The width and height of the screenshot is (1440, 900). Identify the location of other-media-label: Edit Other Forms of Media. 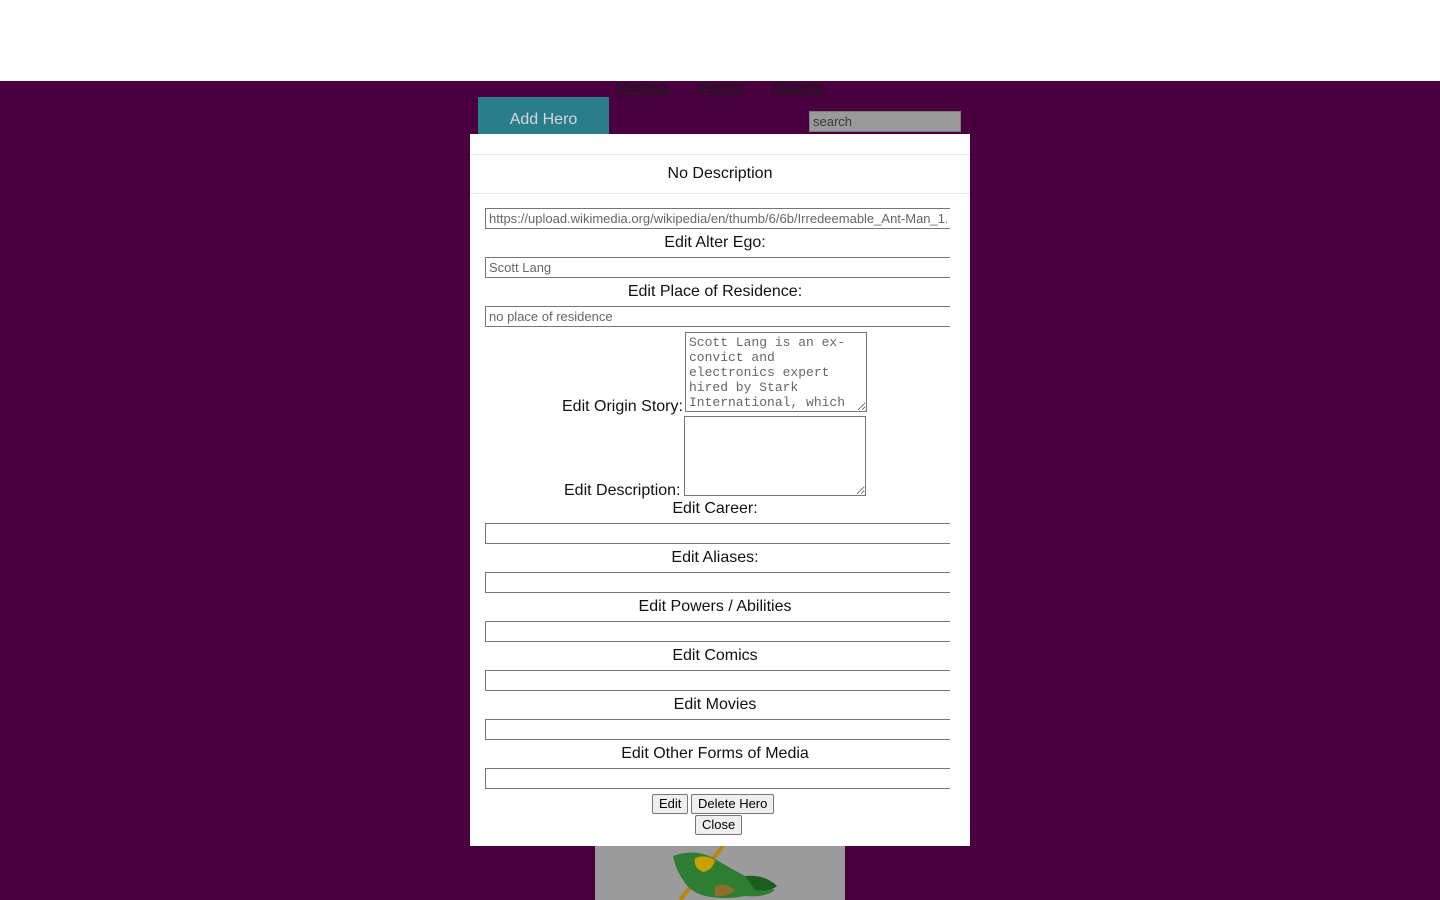
(715, 753).